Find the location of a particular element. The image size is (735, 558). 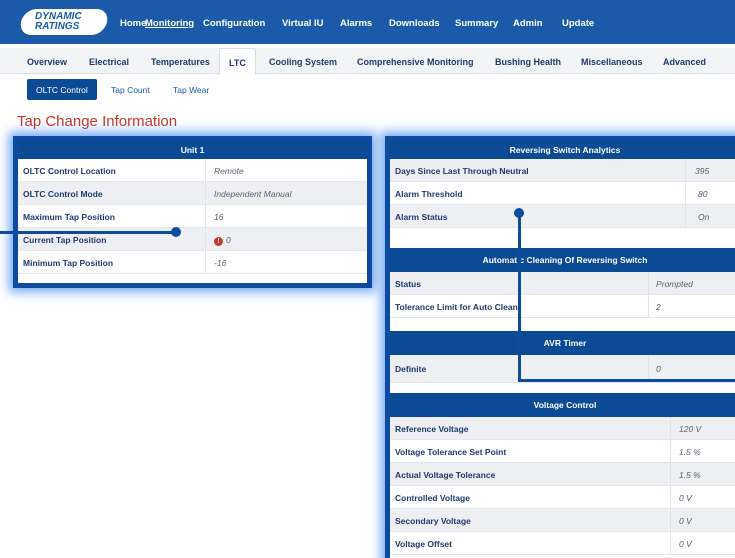

row-label: Alarm Status is located at coordinates (421, 217).